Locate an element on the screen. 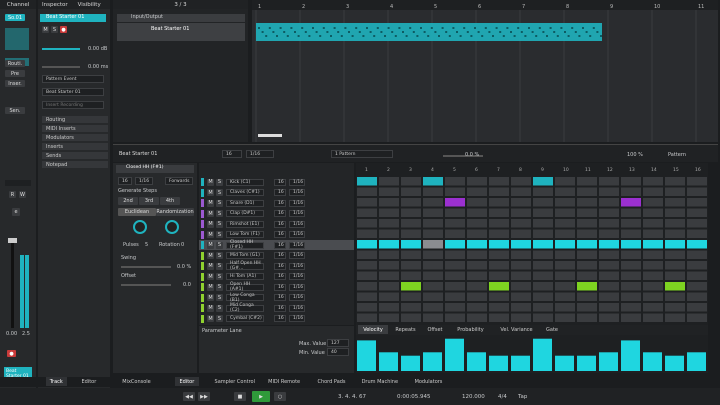 The height and width of the screenshot is (405, 720). steps-count: 16 is located at coordinates (125, 181).